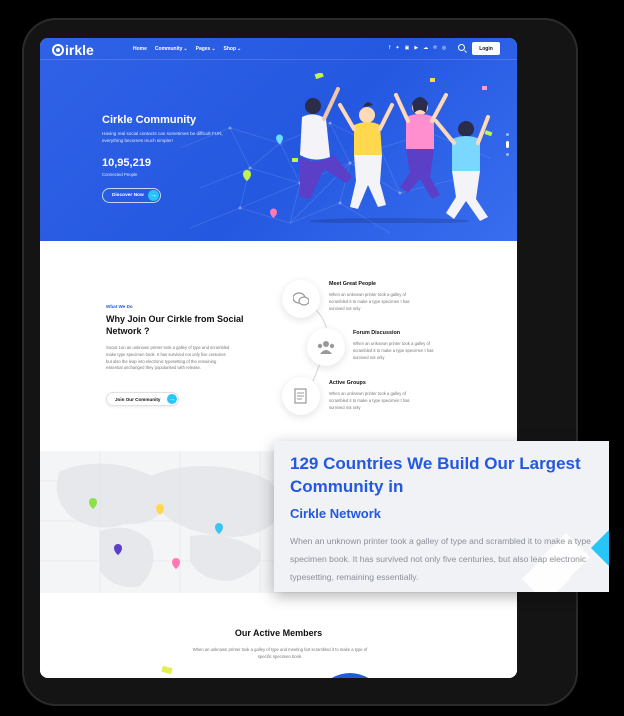 The image size is (624, 716). I want to click on youtube-icon: ▶, so click(416, 48).